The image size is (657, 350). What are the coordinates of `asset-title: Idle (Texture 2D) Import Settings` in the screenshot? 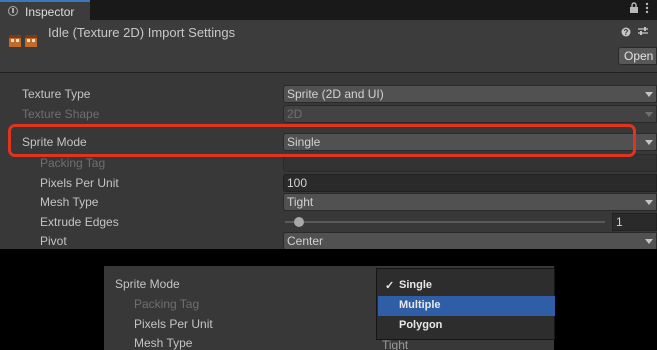 It's located at (142, 32).